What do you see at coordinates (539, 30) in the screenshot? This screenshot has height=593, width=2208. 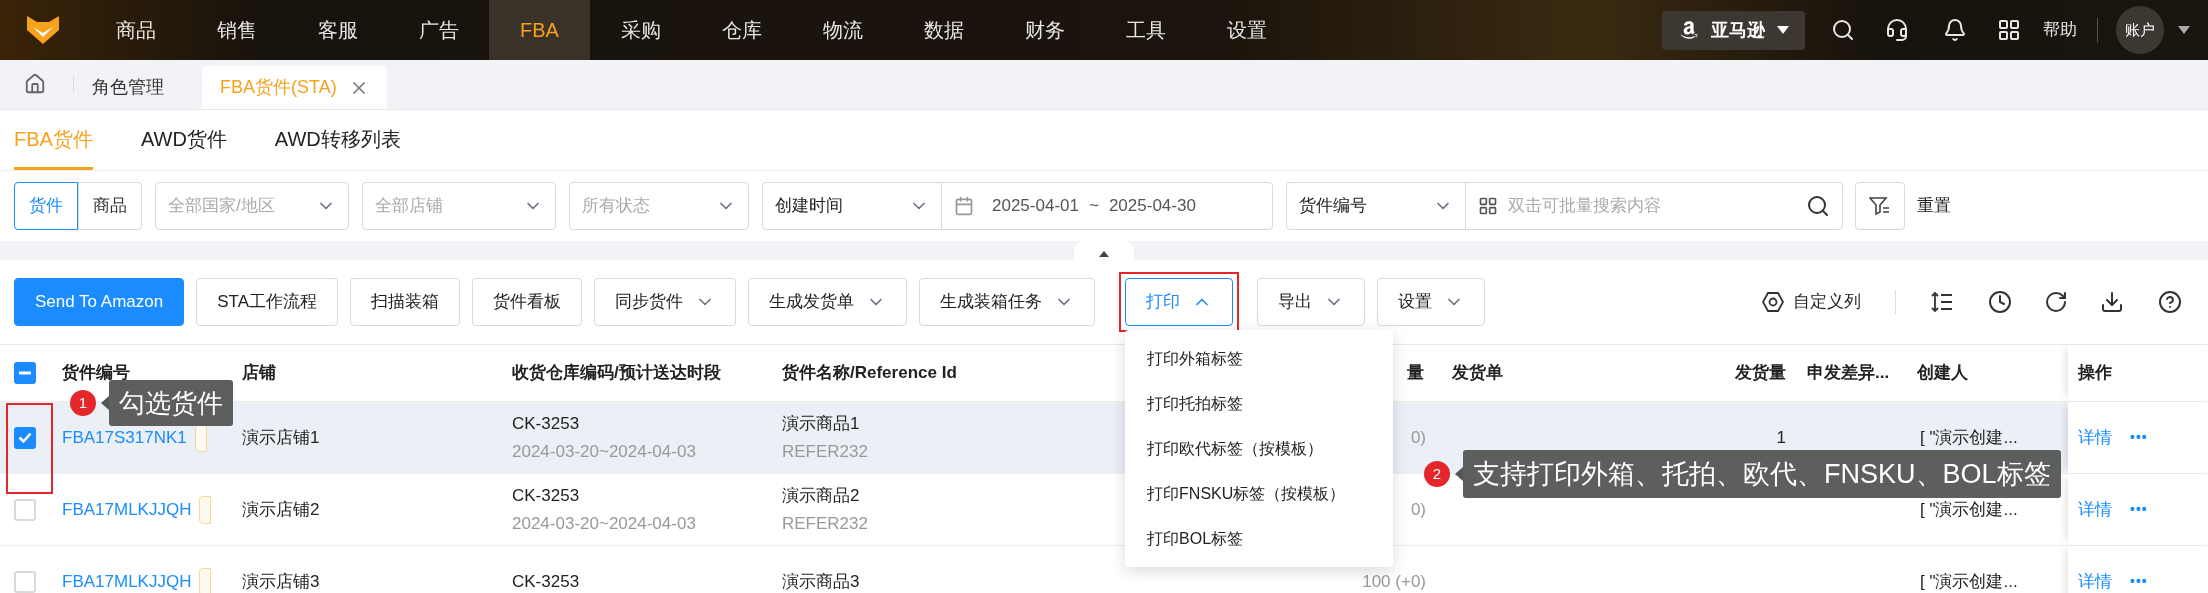 I see `nav-item: FBA` at bounding box center [539, 30].